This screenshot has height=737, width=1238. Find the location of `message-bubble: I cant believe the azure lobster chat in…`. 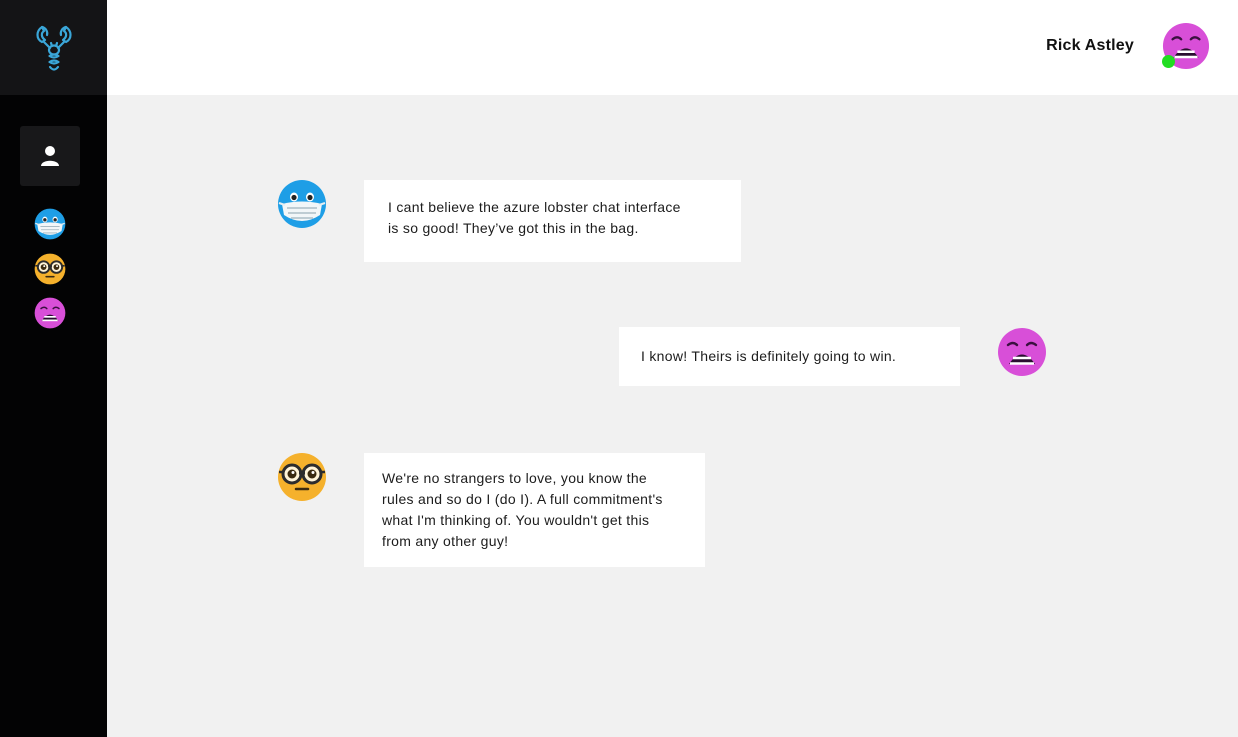

message-bubble: I cant believe the azure lobster chat in… is located at coordinates (552, 221).